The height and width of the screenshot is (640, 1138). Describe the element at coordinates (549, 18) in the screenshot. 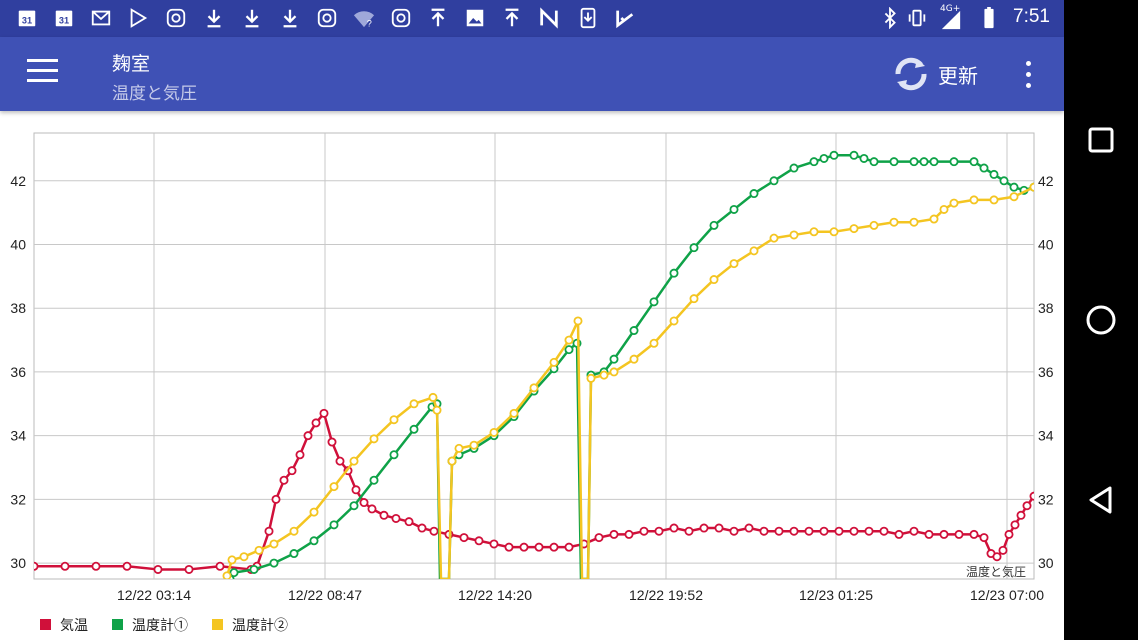

I see `n-app-icon` at that location.